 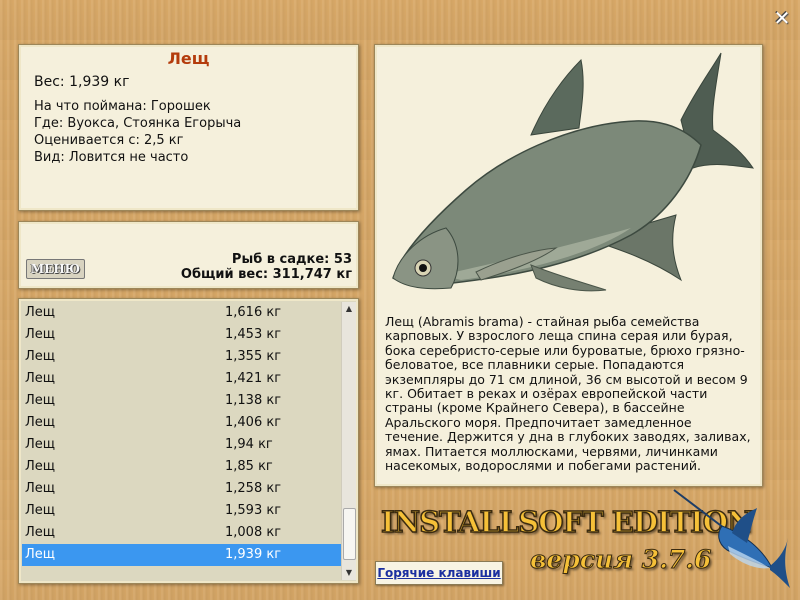 What do you see at coordinates (82, 82) in the screenshot?
I see `fish-weight: Вес: 1,939 кг` at bounding box center [82, 82].